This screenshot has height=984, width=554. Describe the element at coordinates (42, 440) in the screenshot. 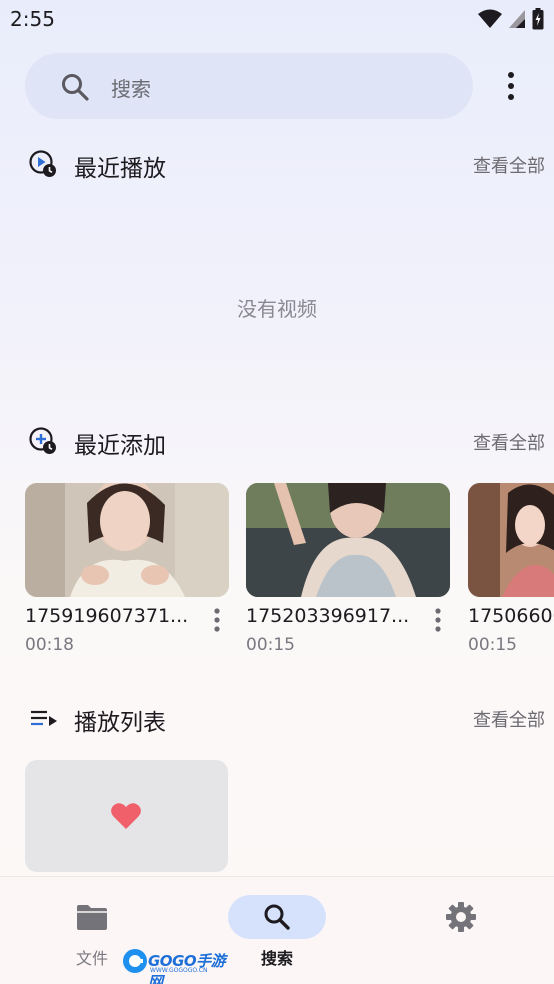

I see `recent-add-icon` at that location.